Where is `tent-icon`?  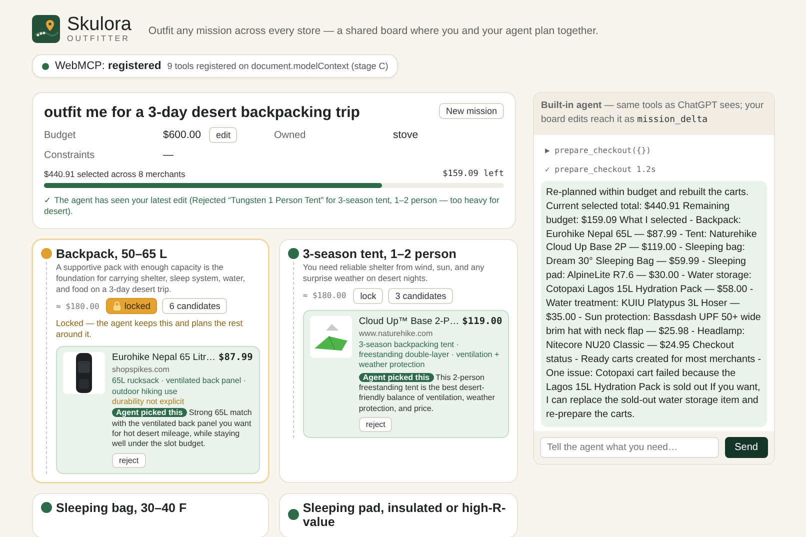
tent-icon is located at coordinates (330, 337).